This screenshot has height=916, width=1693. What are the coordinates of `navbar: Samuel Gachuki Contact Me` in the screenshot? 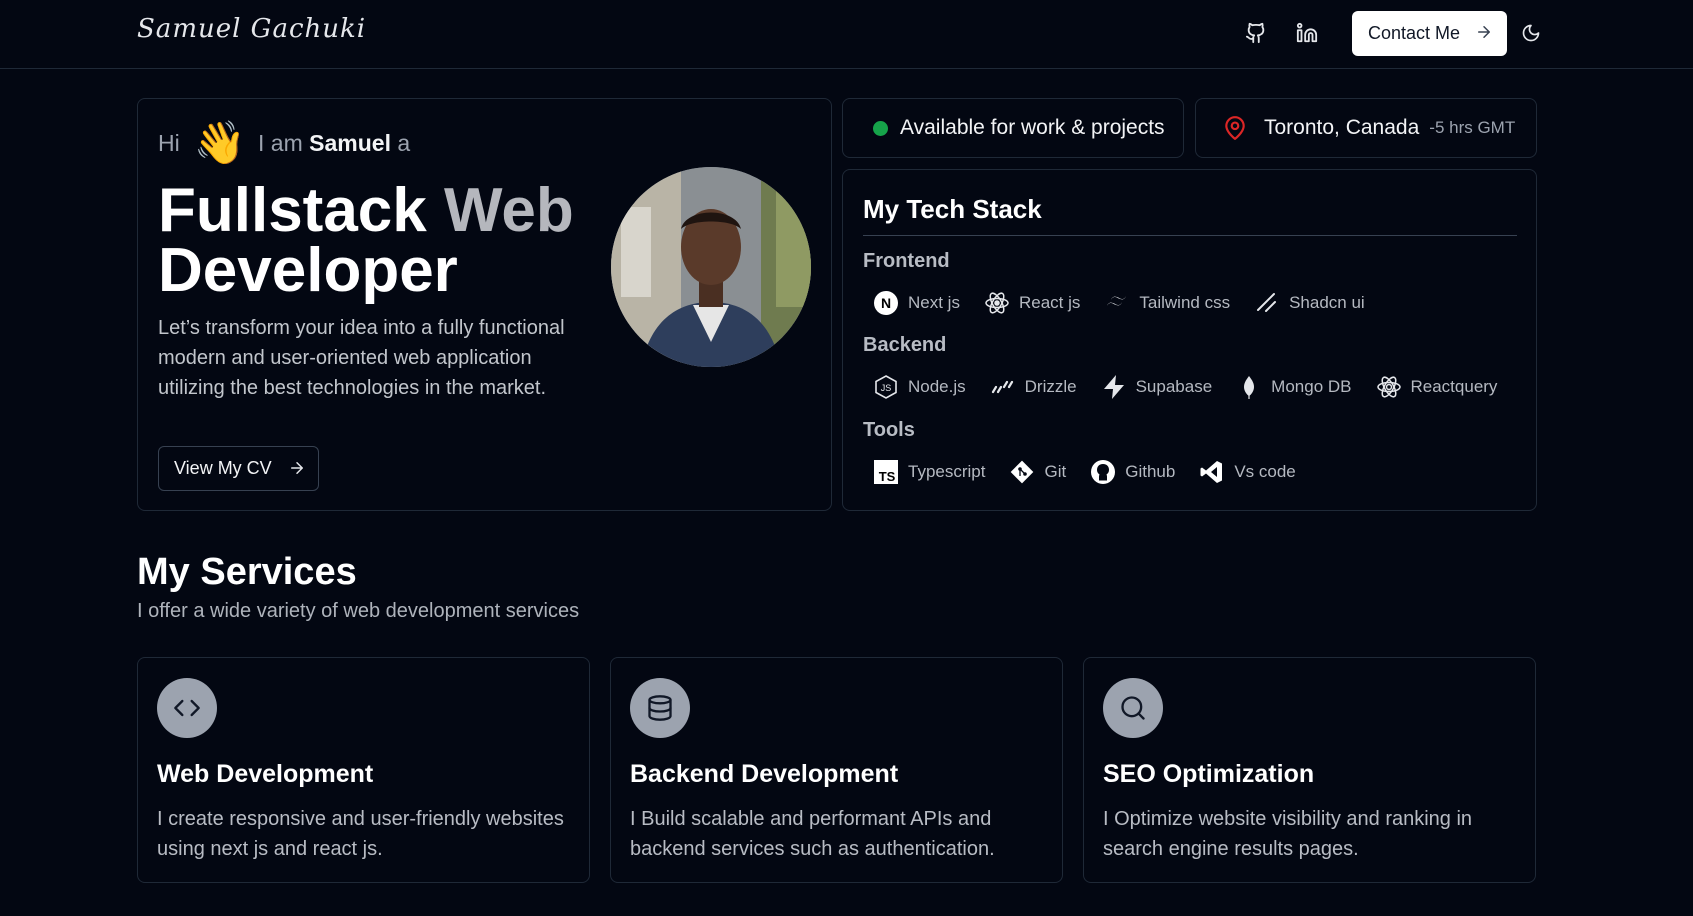 It's located at (846, 34).